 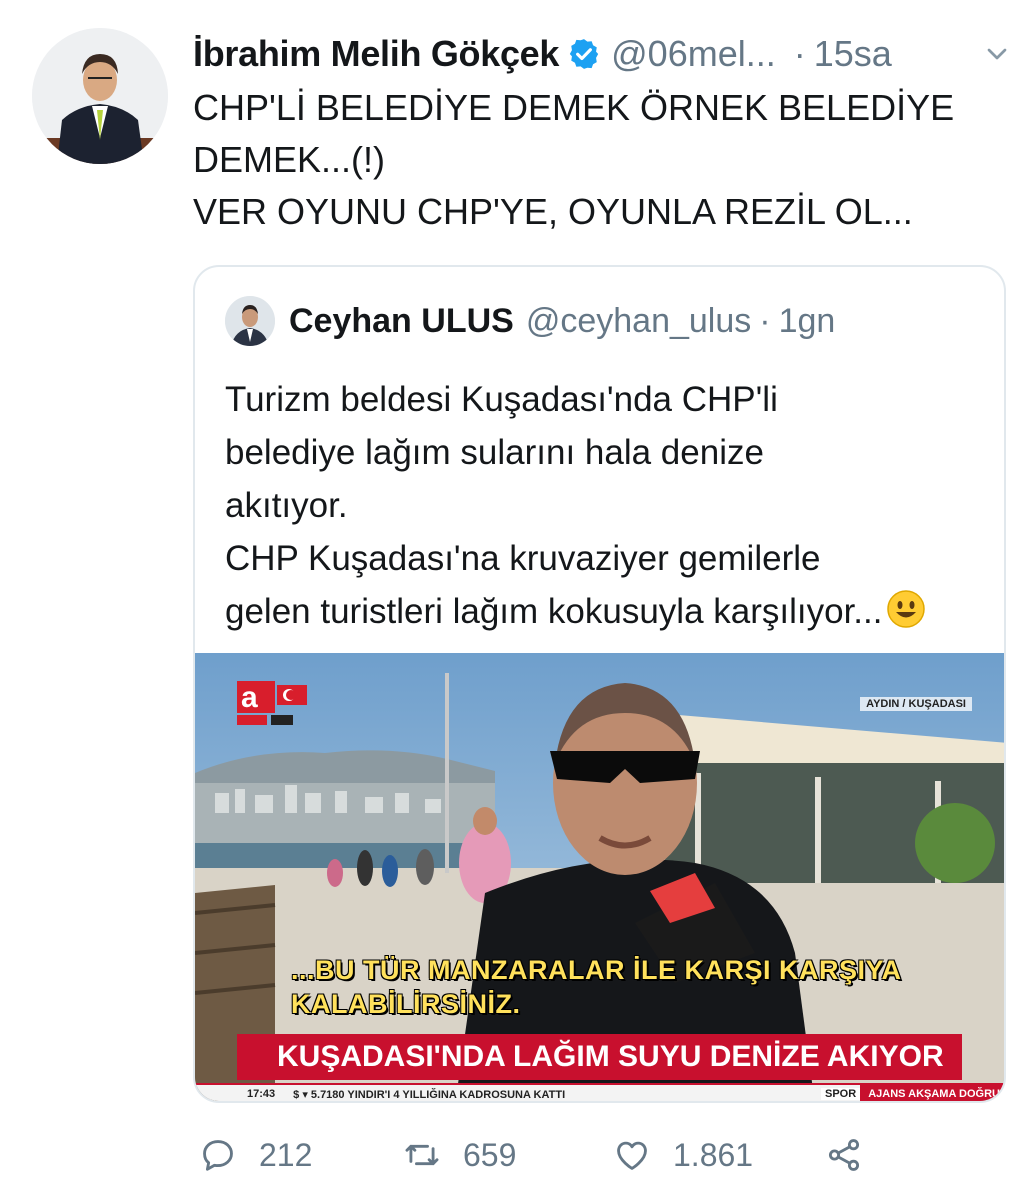 What do you see at coordinates (916, 704) in the screenshot?
I see `location-label: AYDIN / KUŞADASI` at bounding box center [916, 704].